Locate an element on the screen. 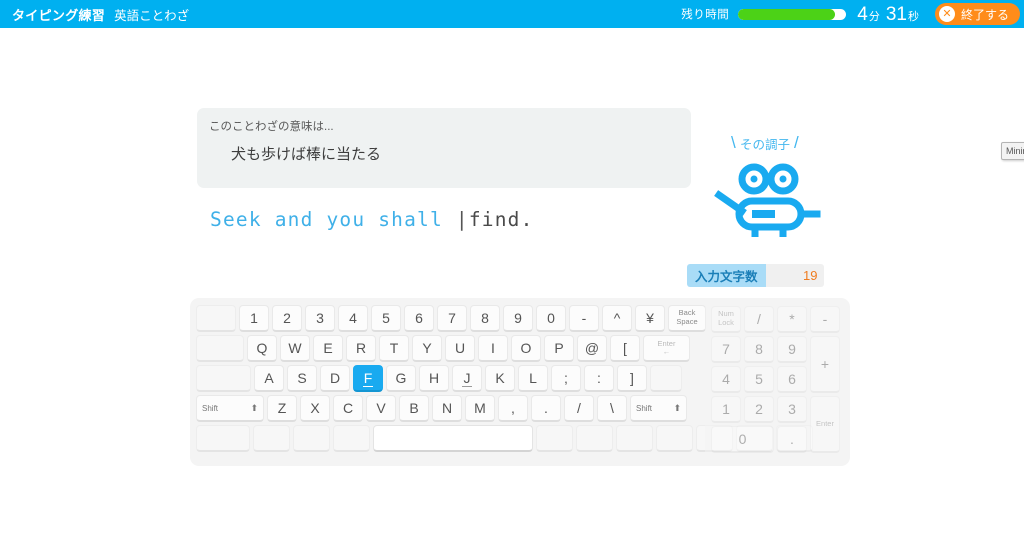 This screenshot has height=547, width=1024. key-3: 3 is located at coordinates (320, 318).